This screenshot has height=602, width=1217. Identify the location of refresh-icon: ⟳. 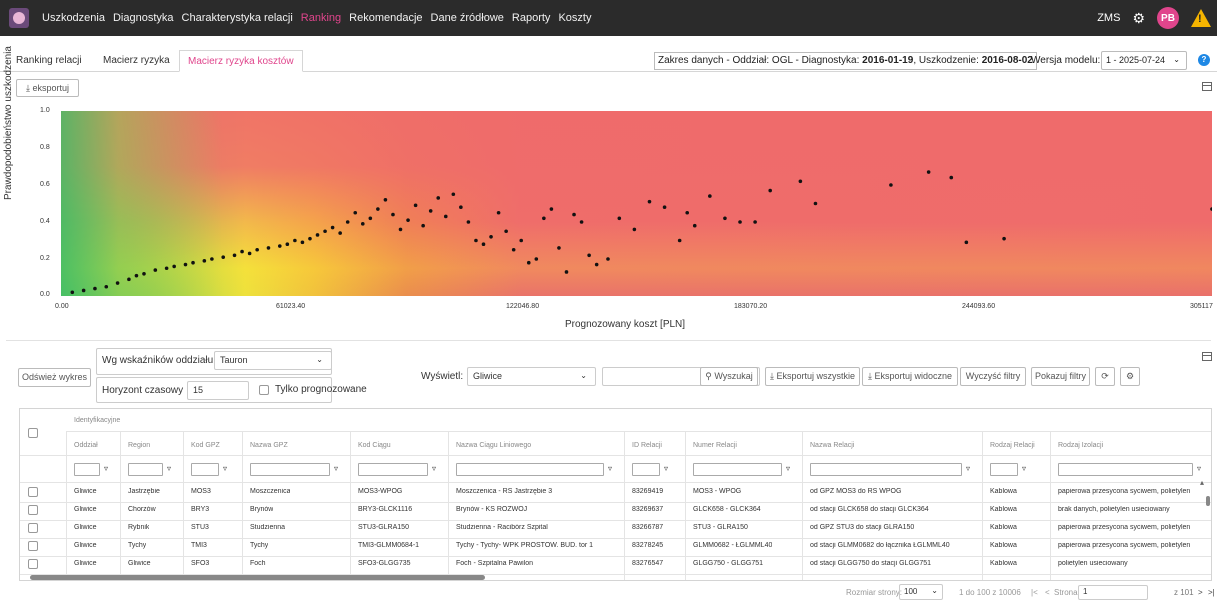
(1105, 376).